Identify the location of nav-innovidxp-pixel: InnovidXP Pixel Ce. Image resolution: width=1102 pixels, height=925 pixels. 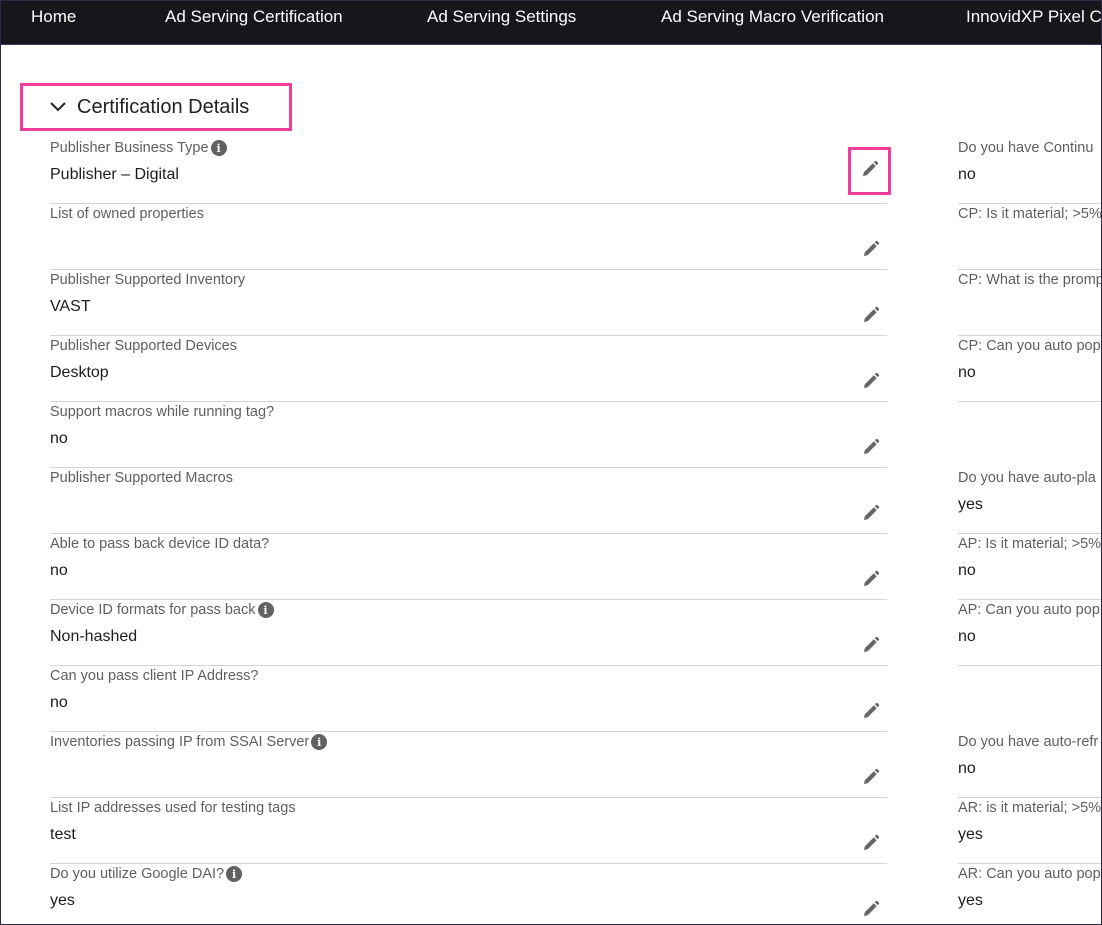
(1033, 17).